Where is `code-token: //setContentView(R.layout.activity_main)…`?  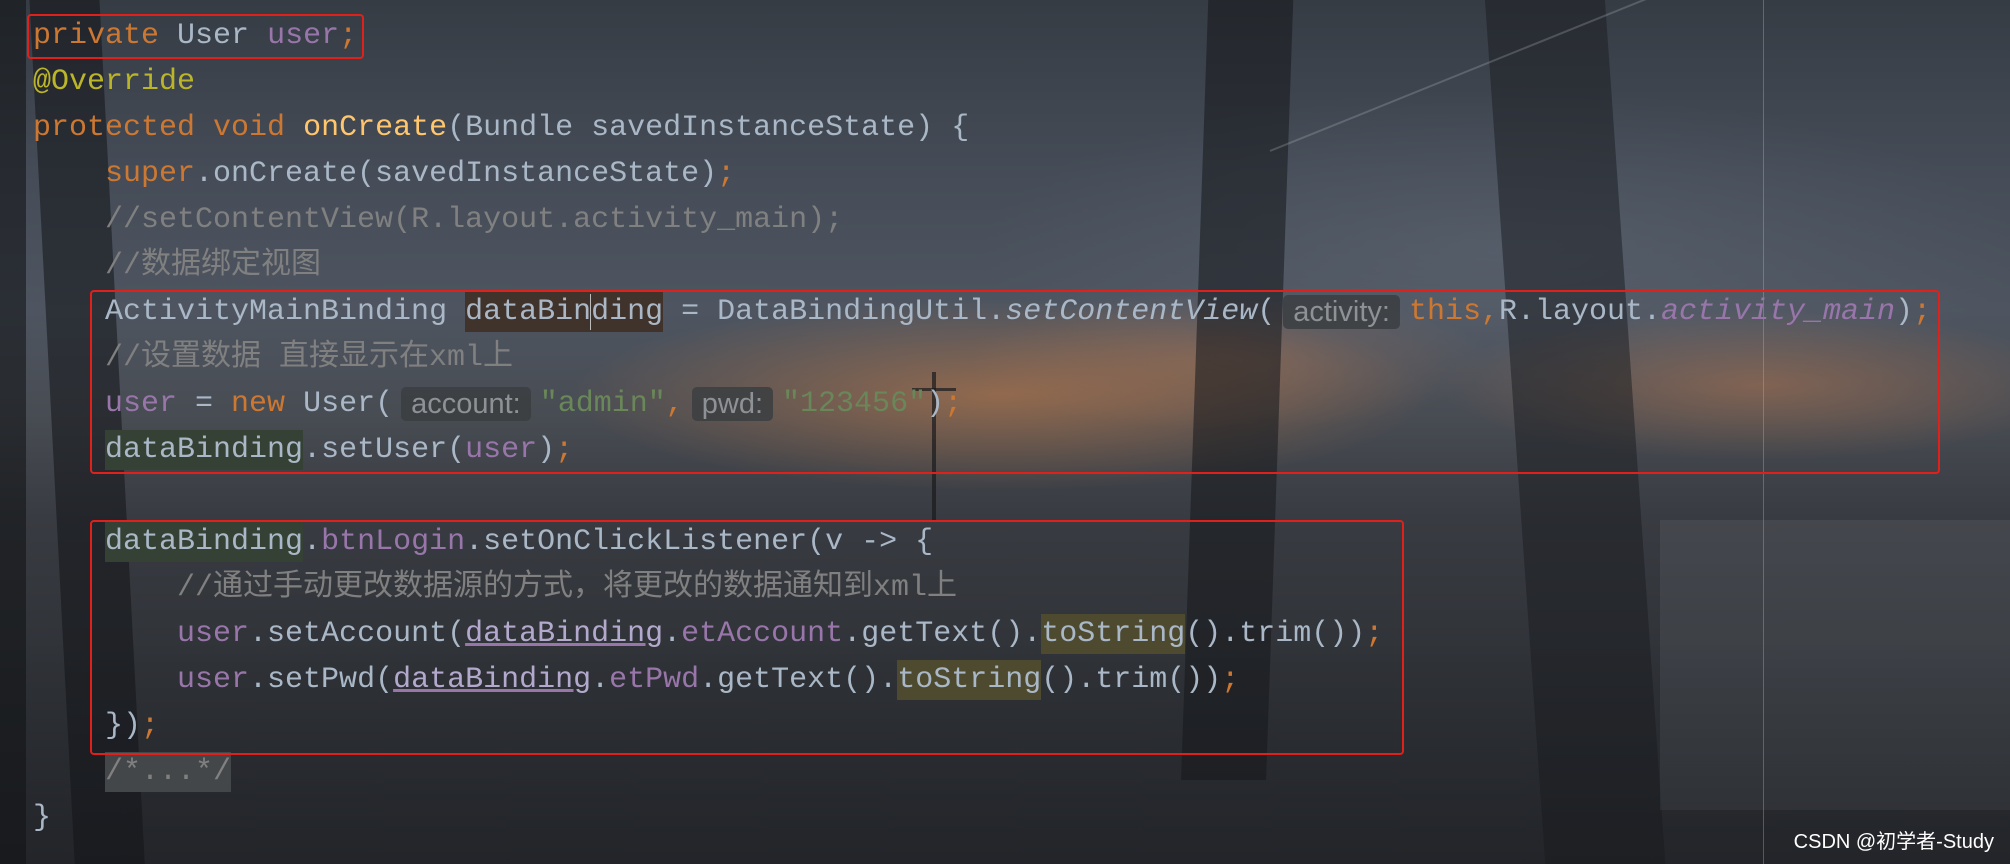
code-token: //setContentView(R.layout.activity_main)… is located at coordinates (474, 220).